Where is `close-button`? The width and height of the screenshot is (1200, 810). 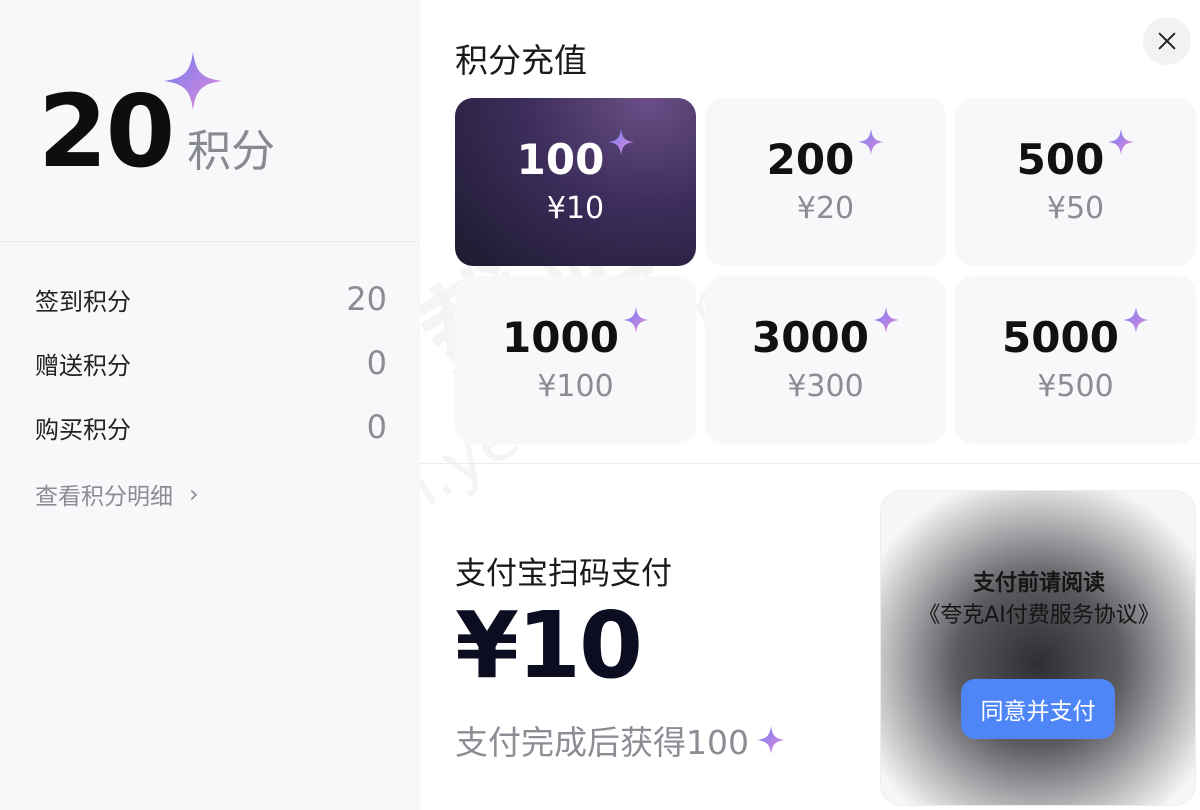 close-button is located at coordinates (1167, 41).